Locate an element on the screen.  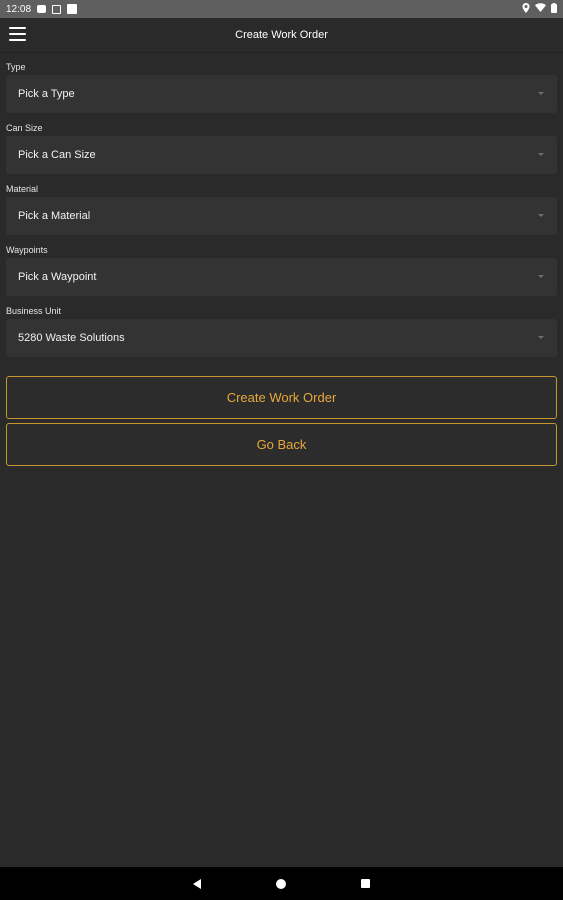
status-bar-left: 12:08 is located at coordinates (42, 9).